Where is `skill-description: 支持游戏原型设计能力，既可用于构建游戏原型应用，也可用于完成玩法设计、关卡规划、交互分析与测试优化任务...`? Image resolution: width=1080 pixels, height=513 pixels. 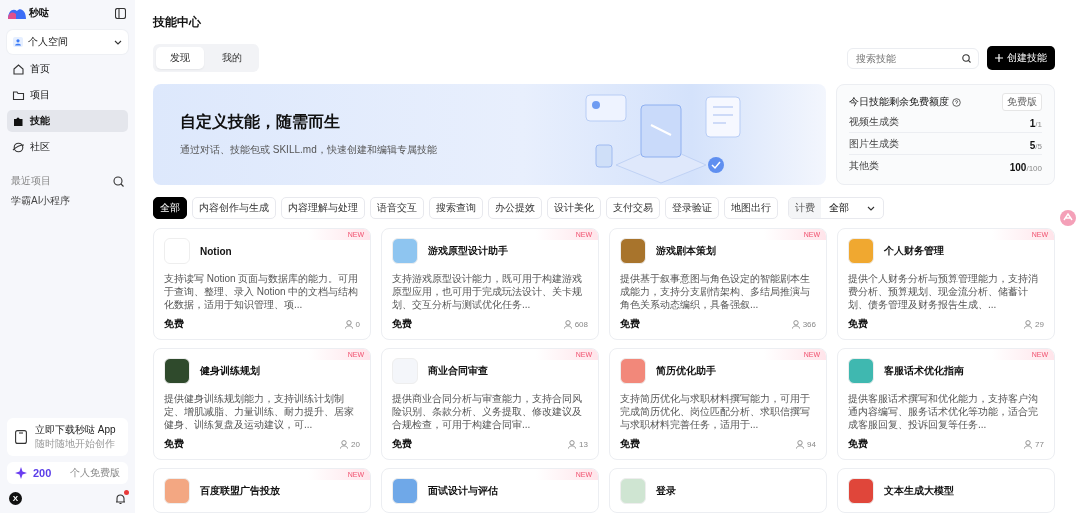
skill-description: 支持游戏原型设计能力，既可用于构建游戏原型应用，也可用于完成玩法设计、关卡规划、交互分析与测试优化任务... is located at coordinates (487, 291).